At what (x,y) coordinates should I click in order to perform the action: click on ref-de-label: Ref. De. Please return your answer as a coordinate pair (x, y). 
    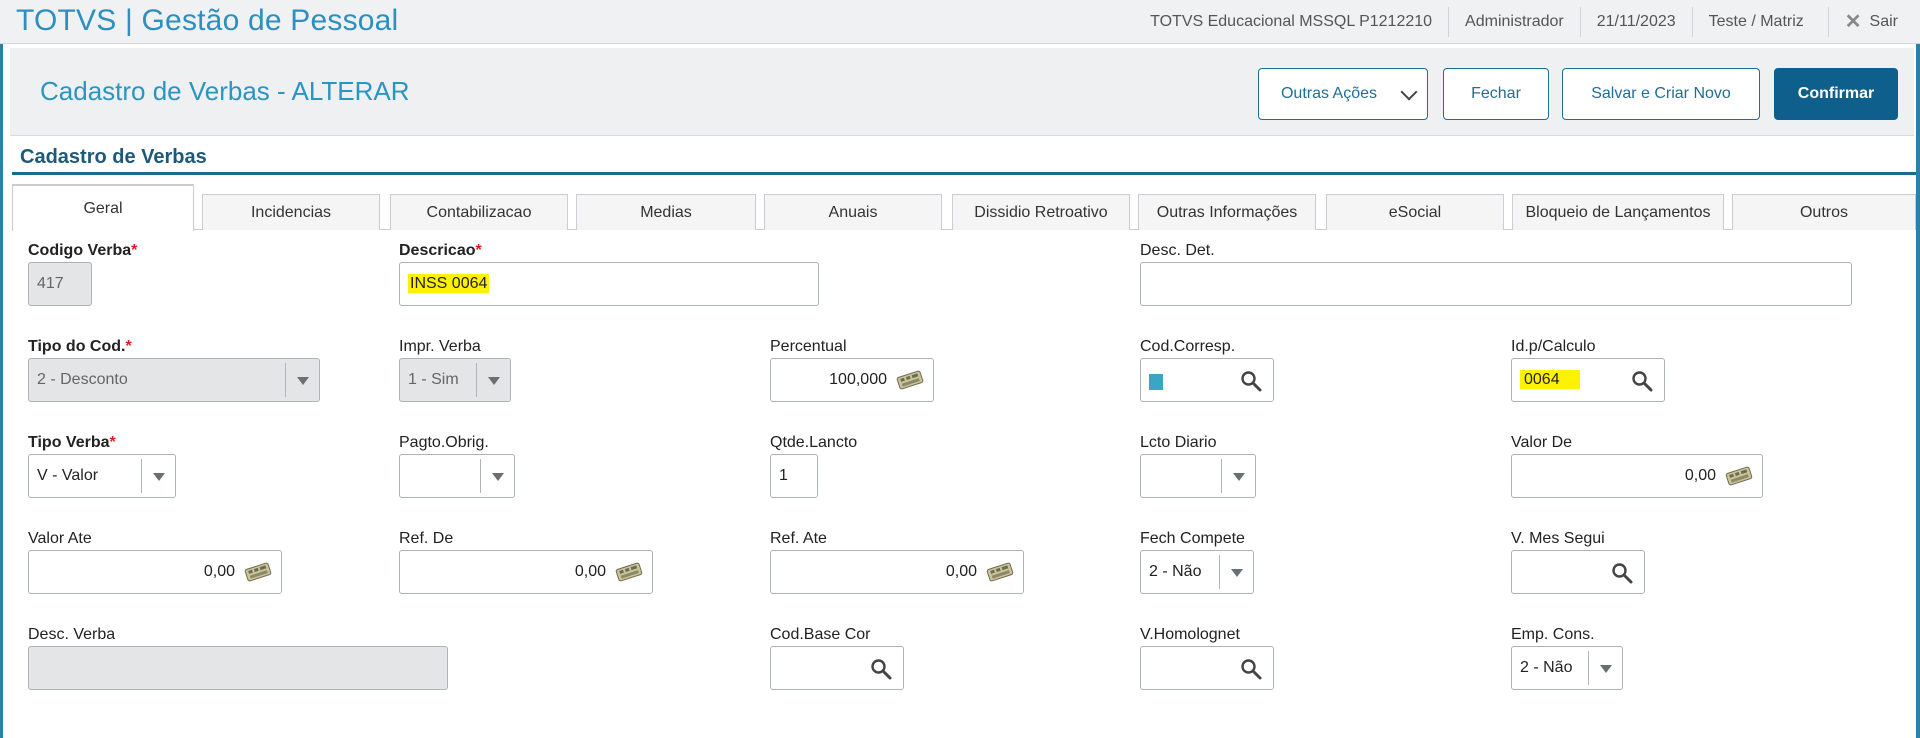
    Looking at the image, I should click on (426, 538).